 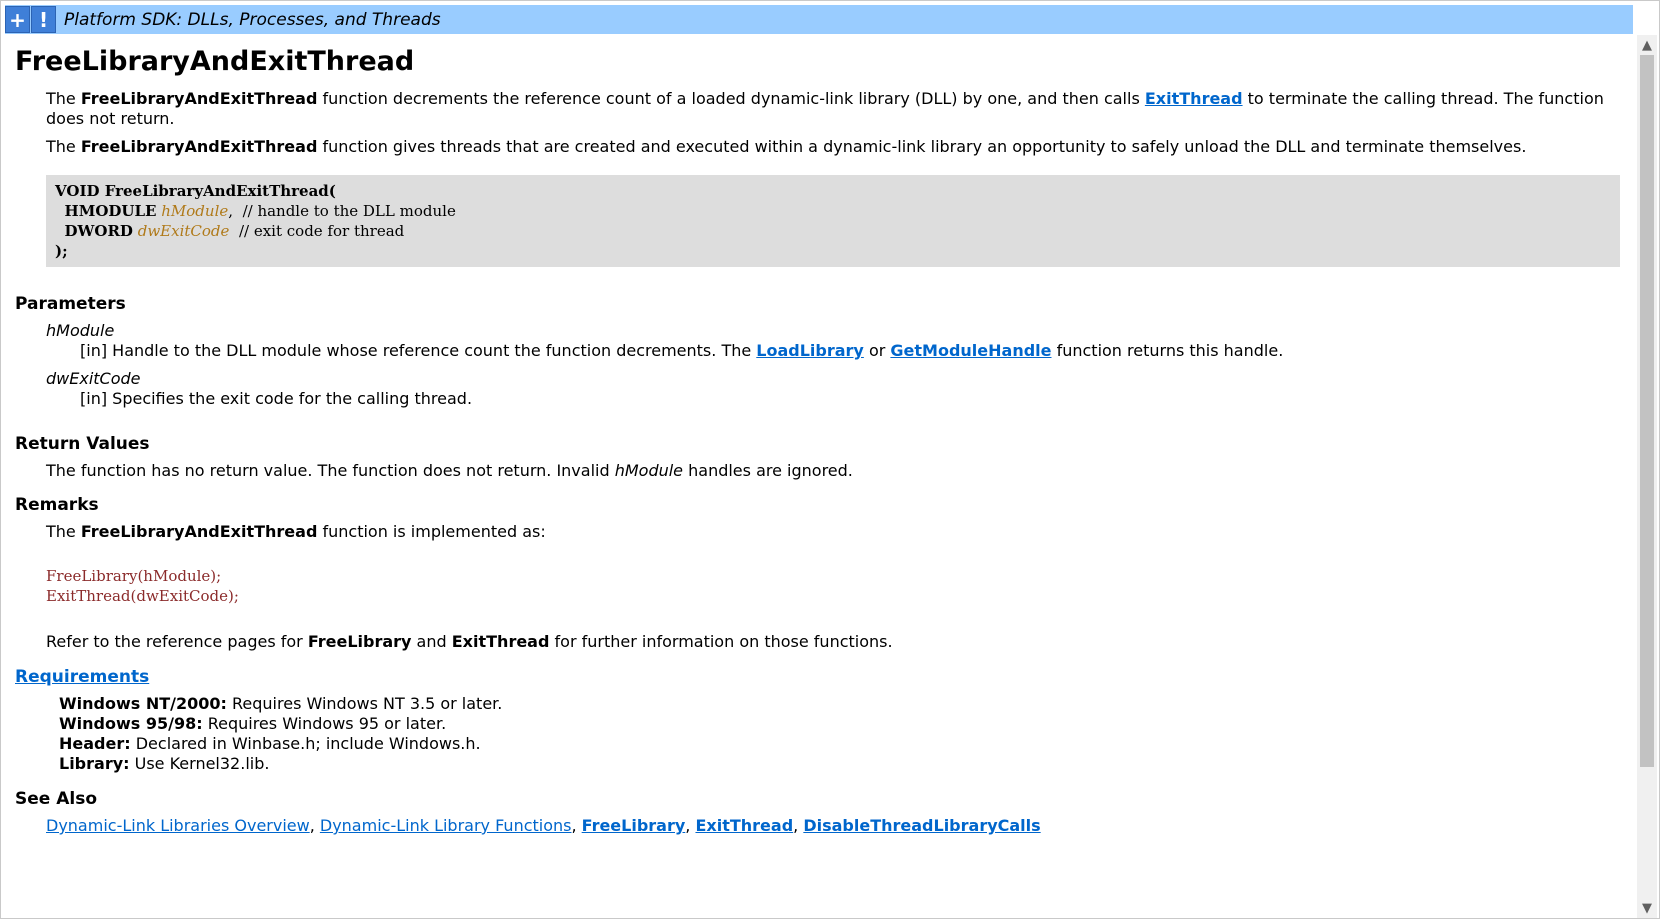 What do you see at coordinates (970, 350) in the screenshot?
I see `getmodulehandle-link: GetModuleHandle` at bounding box center [970, 350].